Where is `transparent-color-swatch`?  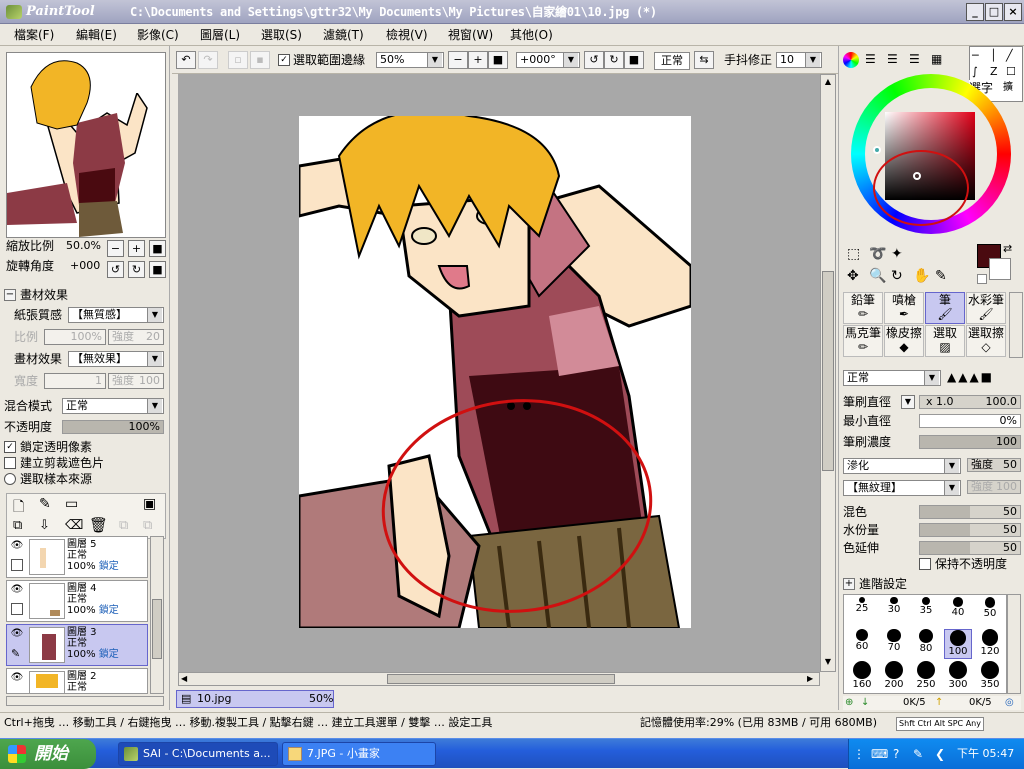 transparent-color-swatch is located at coordinates (982, 279).